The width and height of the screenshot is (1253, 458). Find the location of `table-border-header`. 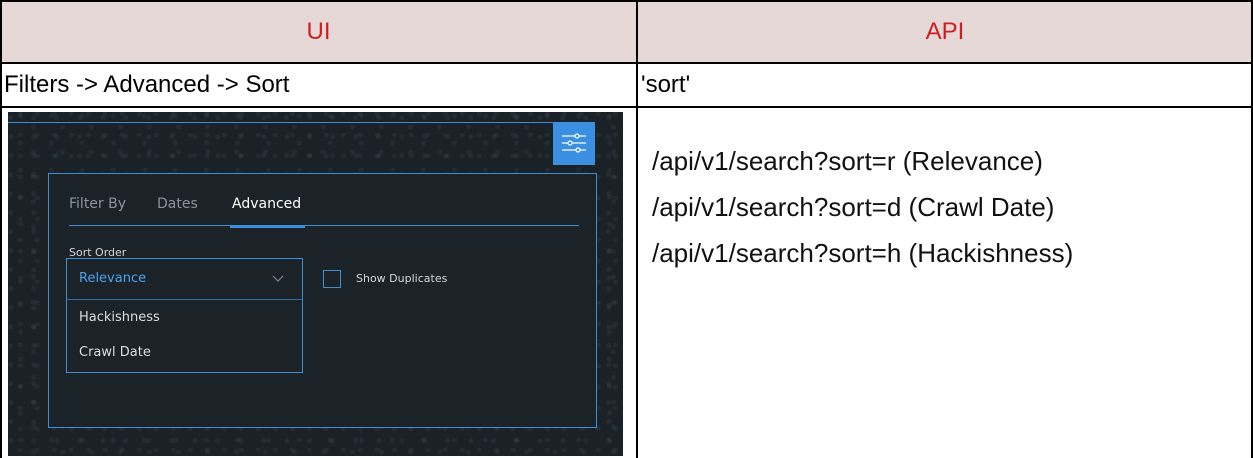

table-border-header is located at coordinates (626, 63).